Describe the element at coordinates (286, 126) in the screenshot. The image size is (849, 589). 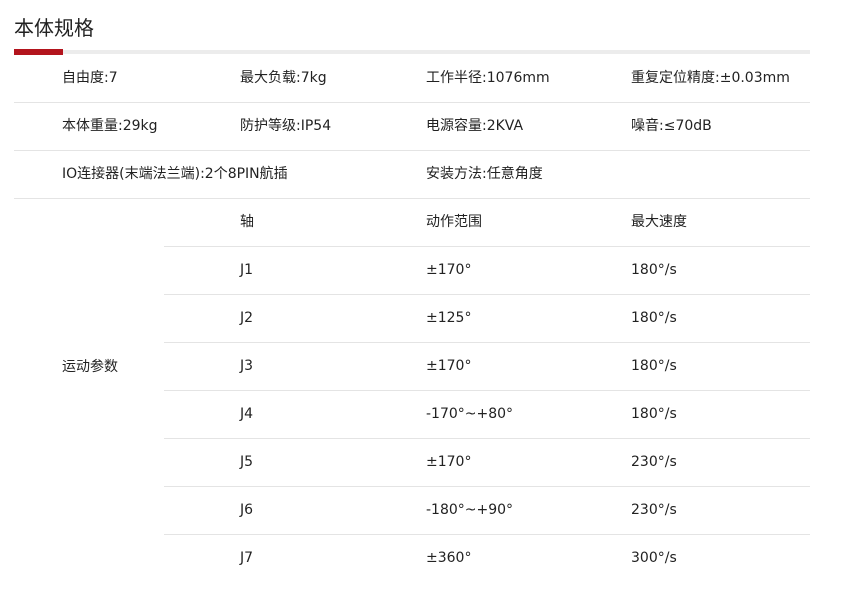
I see `spec-protection-level: 防护等级:IP54` at that location.